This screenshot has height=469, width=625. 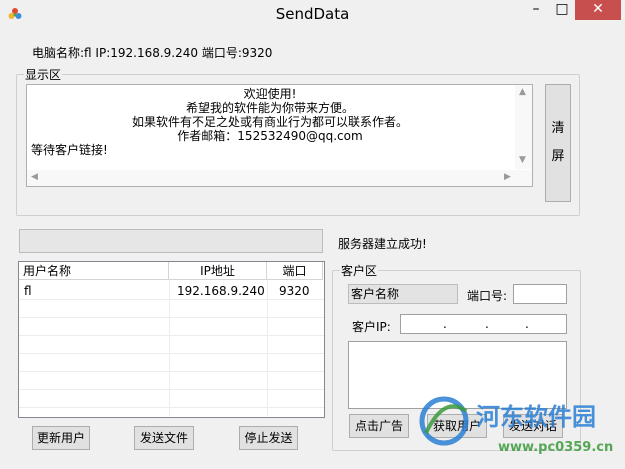 What do you see at coordinates (555, 447) in the screenshot?
I see `watermark-url: www.pc0359.cn` at bounding box center [555, 447].